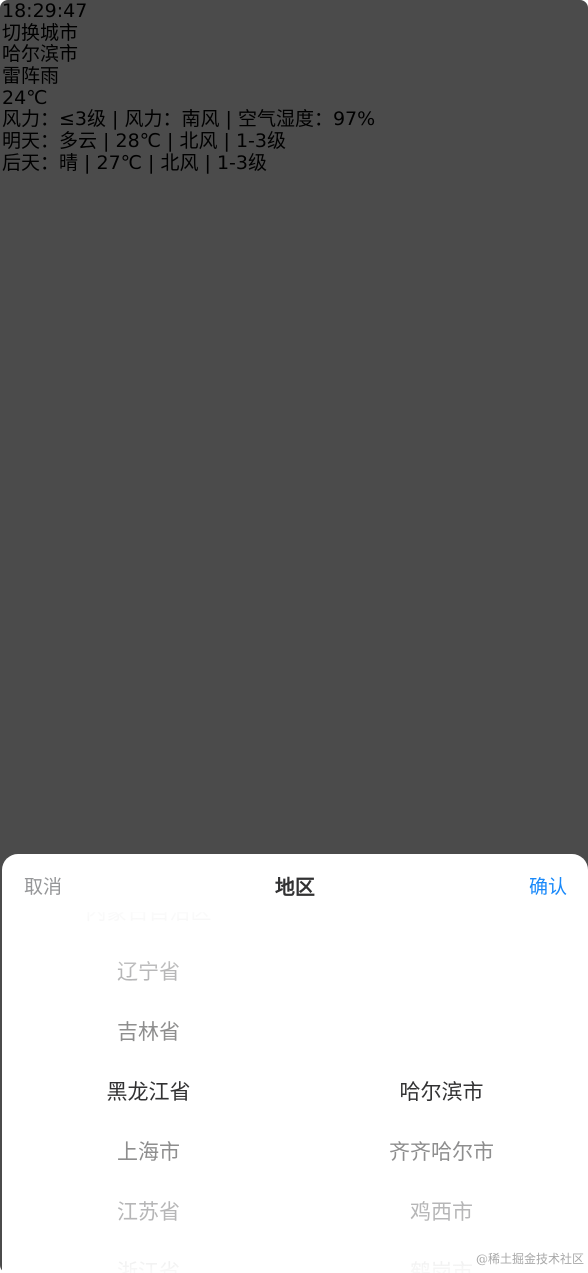 The image size is (588, 1273). Describe the element at coordinates (189, 119) in the screenshot. I see `weather-details: 风力：≤3级 | 风力：南风 | 空气湿度：97%` at that location.